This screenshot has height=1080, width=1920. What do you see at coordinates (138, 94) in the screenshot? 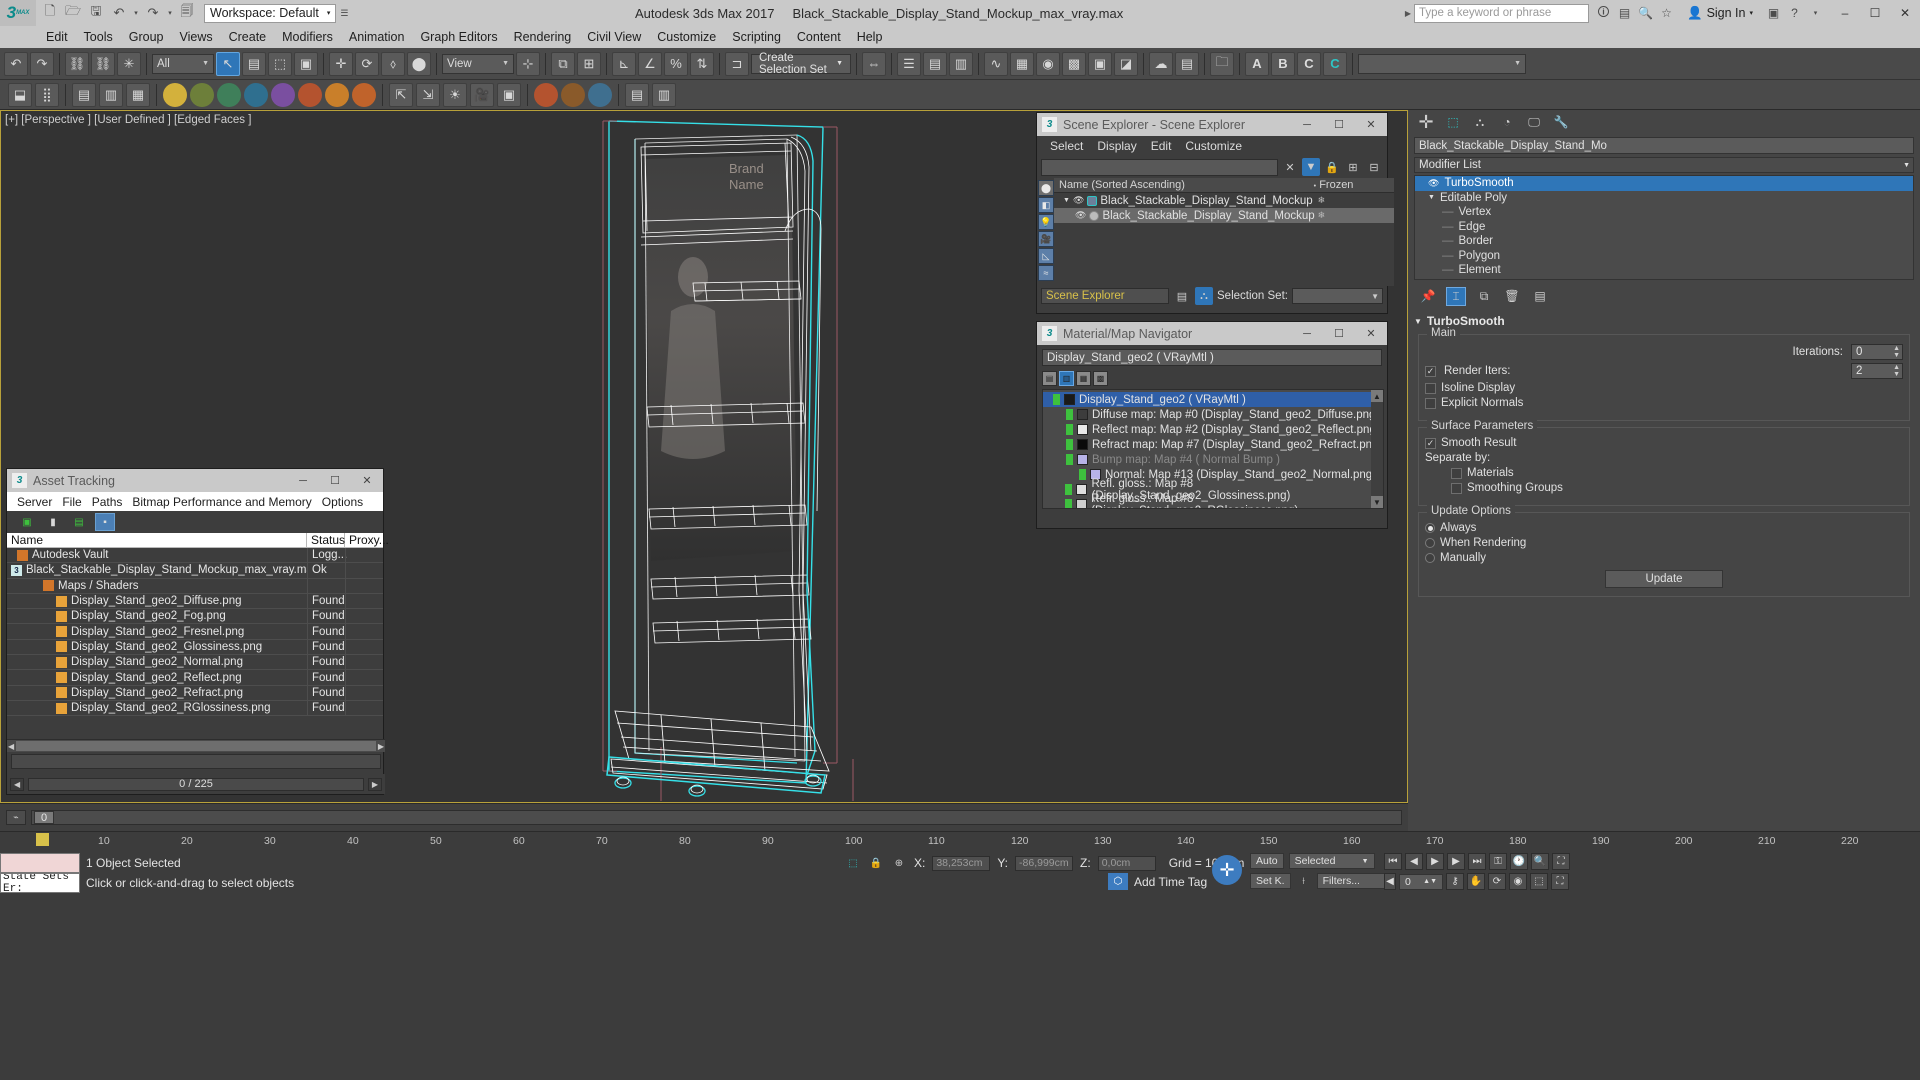
I see `select-similar-button: ▦` at bounding box center [138, 94].